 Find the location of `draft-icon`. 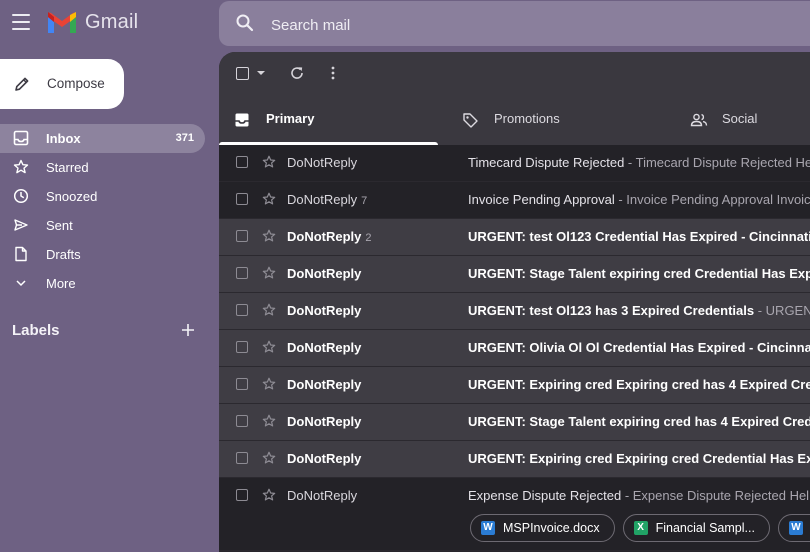

draft-icon is located at coordinates (21, 254).